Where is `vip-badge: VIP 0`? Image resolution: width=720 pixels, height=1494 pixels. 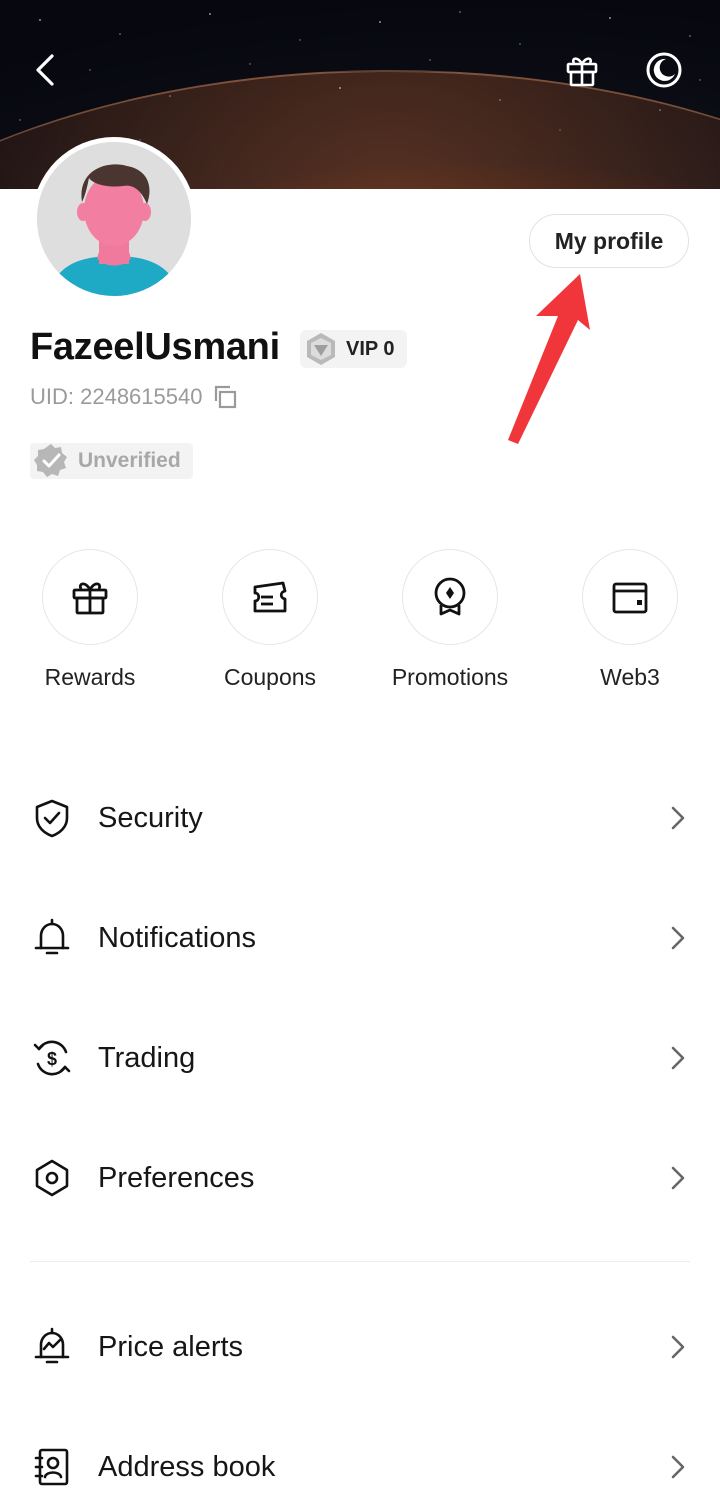
vip-badge: VIP 0 is located at coordinates (353, 349).